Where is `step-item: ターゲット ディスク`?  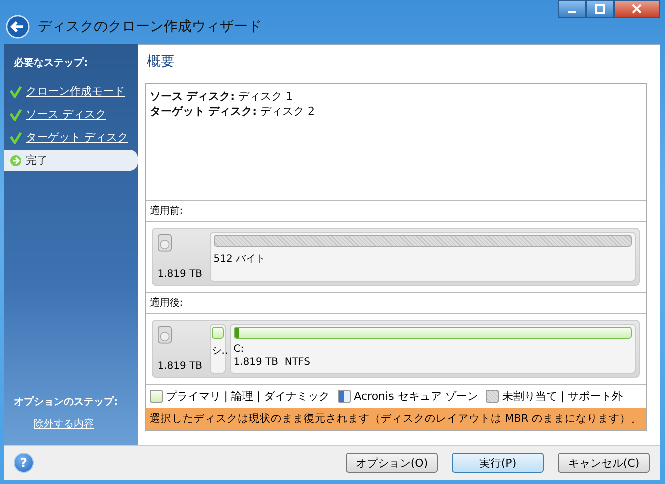
step-item: ターゲット ディスク is located at coordinates (71, 137).